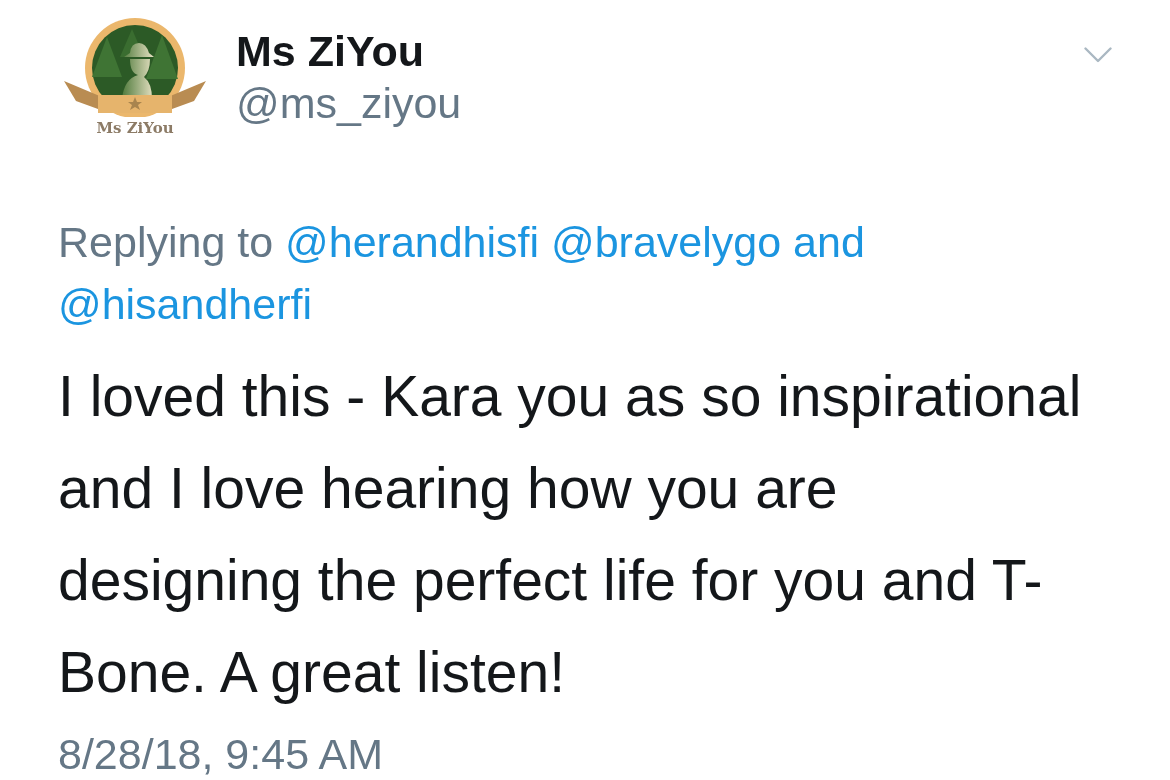  I want to click on chevron-down-icon, so click(1098, 55).